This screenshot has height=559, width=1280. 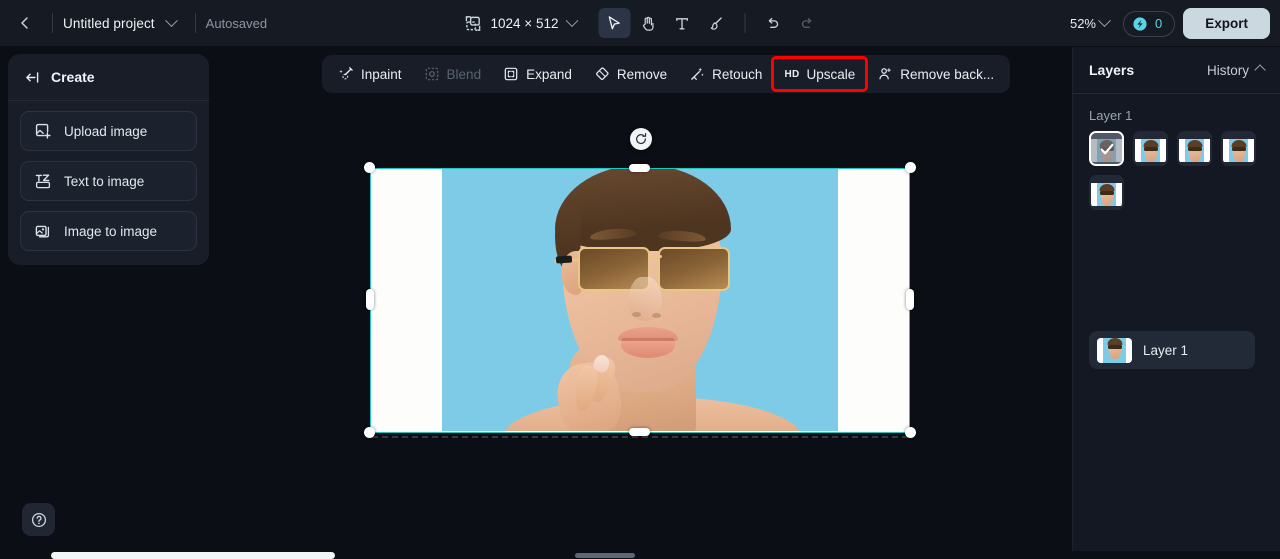 What do you see at coordinates (872, 300) in the screenshot?
I see `image-right-padding` at bounding box center [872, 300].